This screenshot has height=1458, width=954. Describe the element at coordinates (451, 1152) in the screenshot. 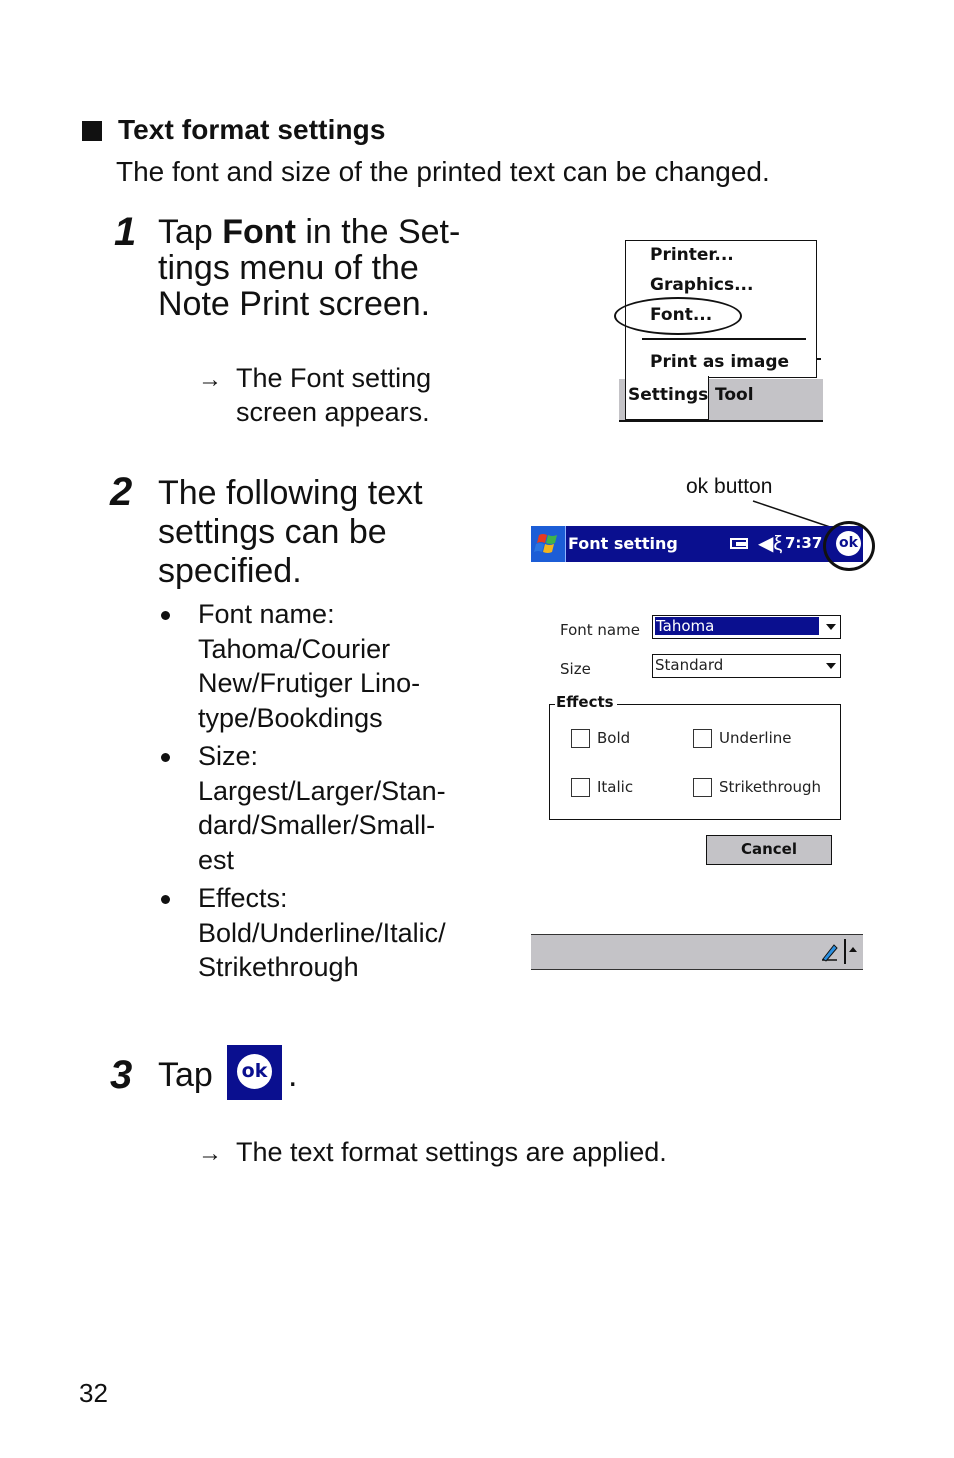

I see `step-3-result-text: The text format settings are applied.` at that location.